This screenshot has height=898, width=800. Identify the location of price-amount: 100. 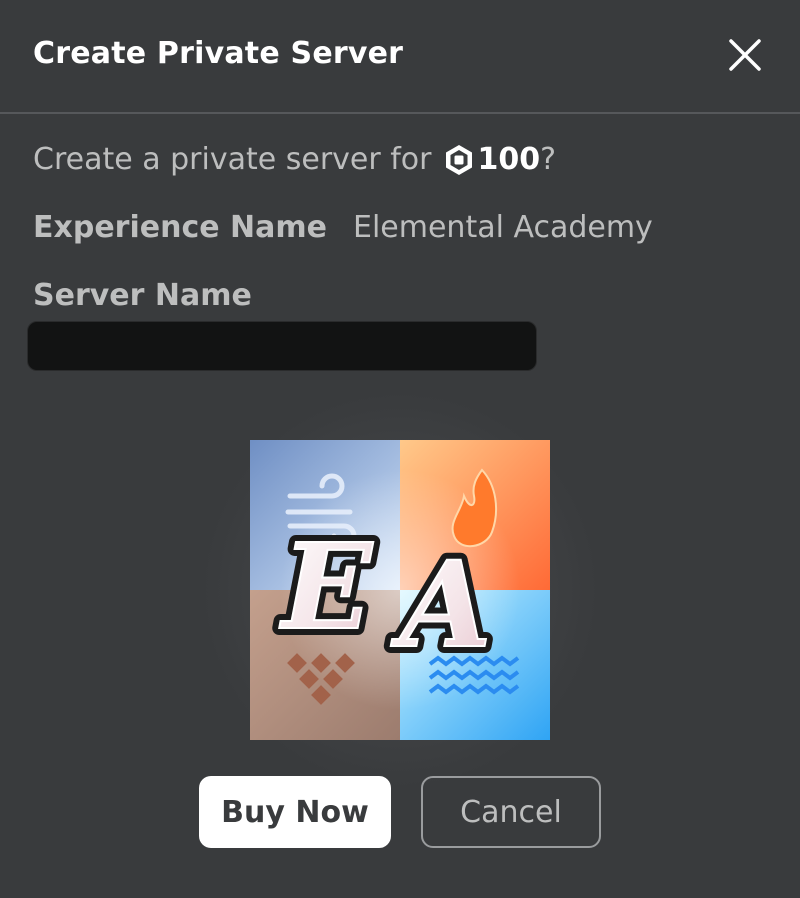
(509, 159).